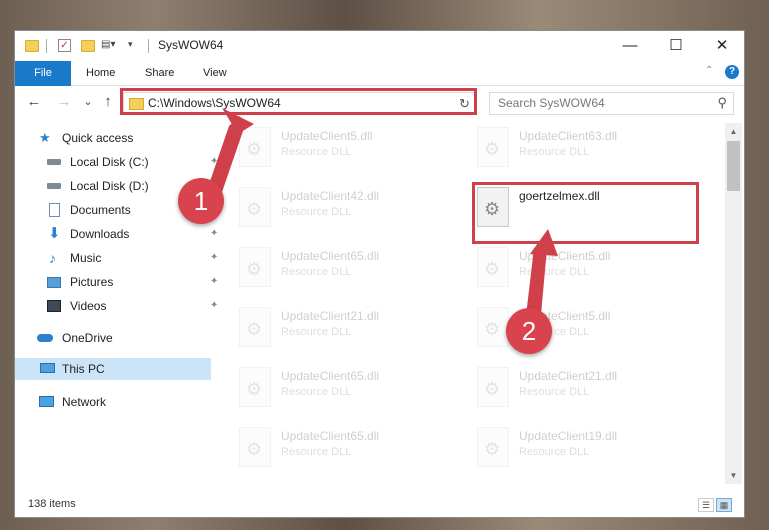 The image size is (769, 530). What do you see at coordinates (54, 306) in the screenshot?
I see `videos-icon` at bounding box center [54, 306].